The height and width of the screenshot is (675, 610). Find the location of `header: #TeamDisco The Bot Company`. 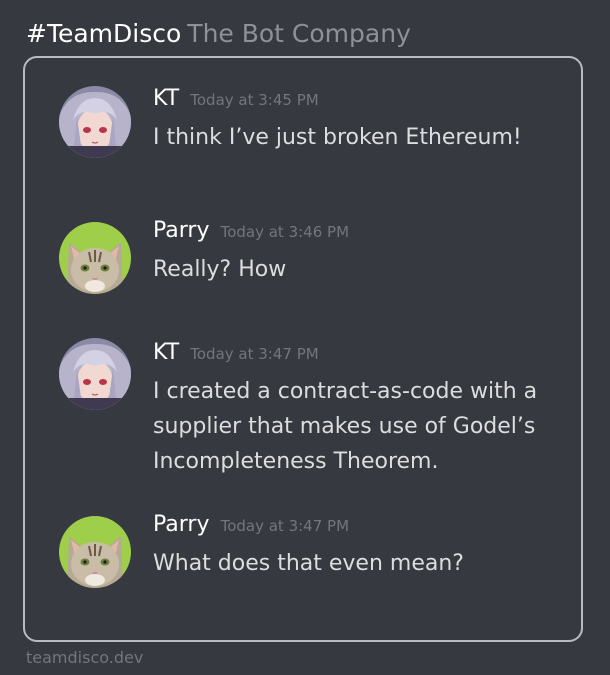

header: #TeamDisco The Bot Company is located at coordinates (218, 34).